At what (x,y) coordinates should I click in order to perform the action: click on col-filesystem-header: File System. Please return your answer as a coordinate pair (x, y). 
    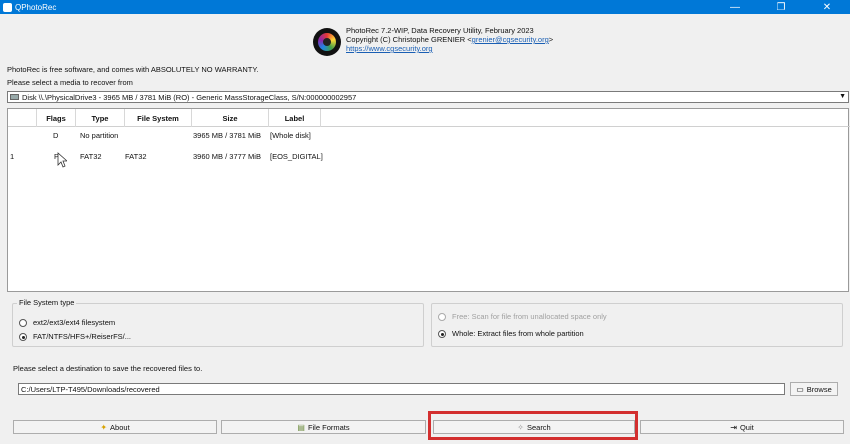
    Looking at the image, I should click on (158, 118).